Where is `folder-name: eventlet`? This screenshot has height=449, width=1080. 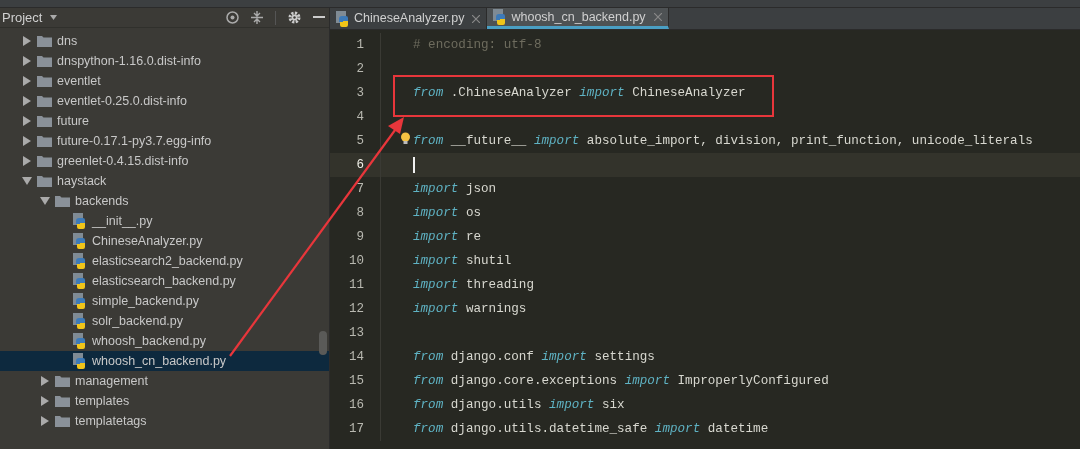 folder-name: eventlet is located at coordinates (79, 81).